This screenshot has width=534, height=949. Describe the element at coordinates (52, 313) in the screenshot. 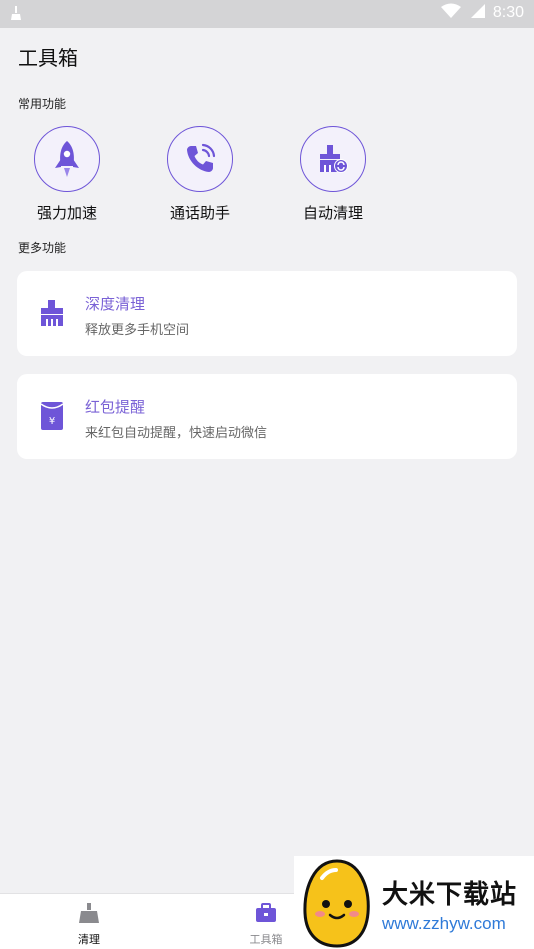

I see `broom-icon` at that location.